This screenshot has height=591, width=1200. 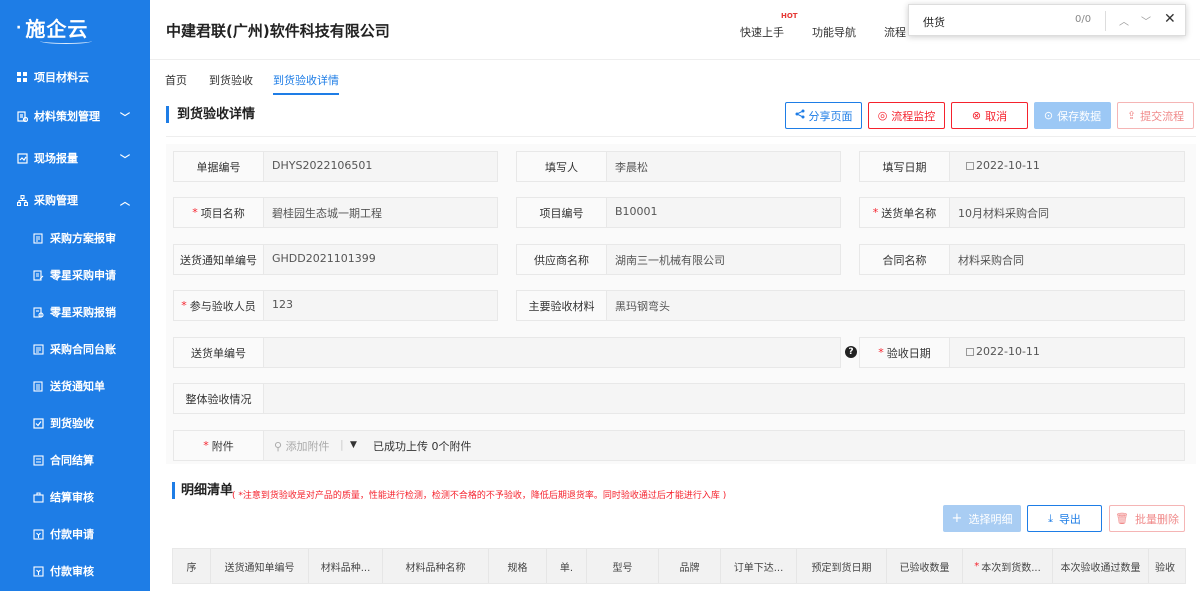 I want to click on sidebar-item-material-planning: 材料策划管理 ﹀, so click(x=75, y=116).